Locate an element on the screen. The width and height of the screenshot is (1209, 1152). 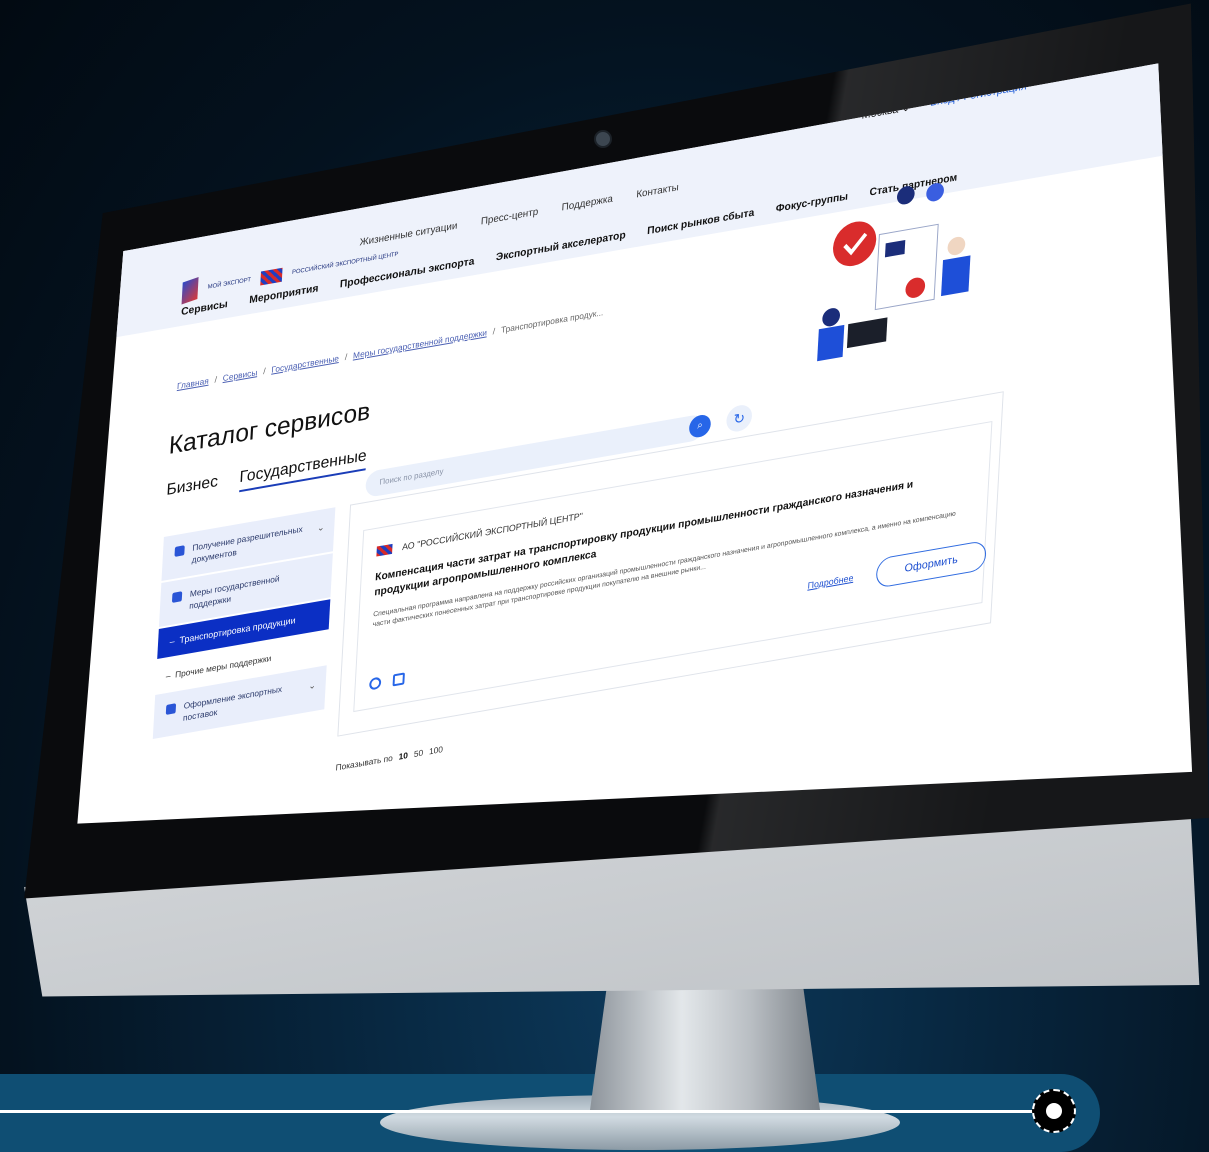
details-link: Подробнее is located at coordinates (830, 582).